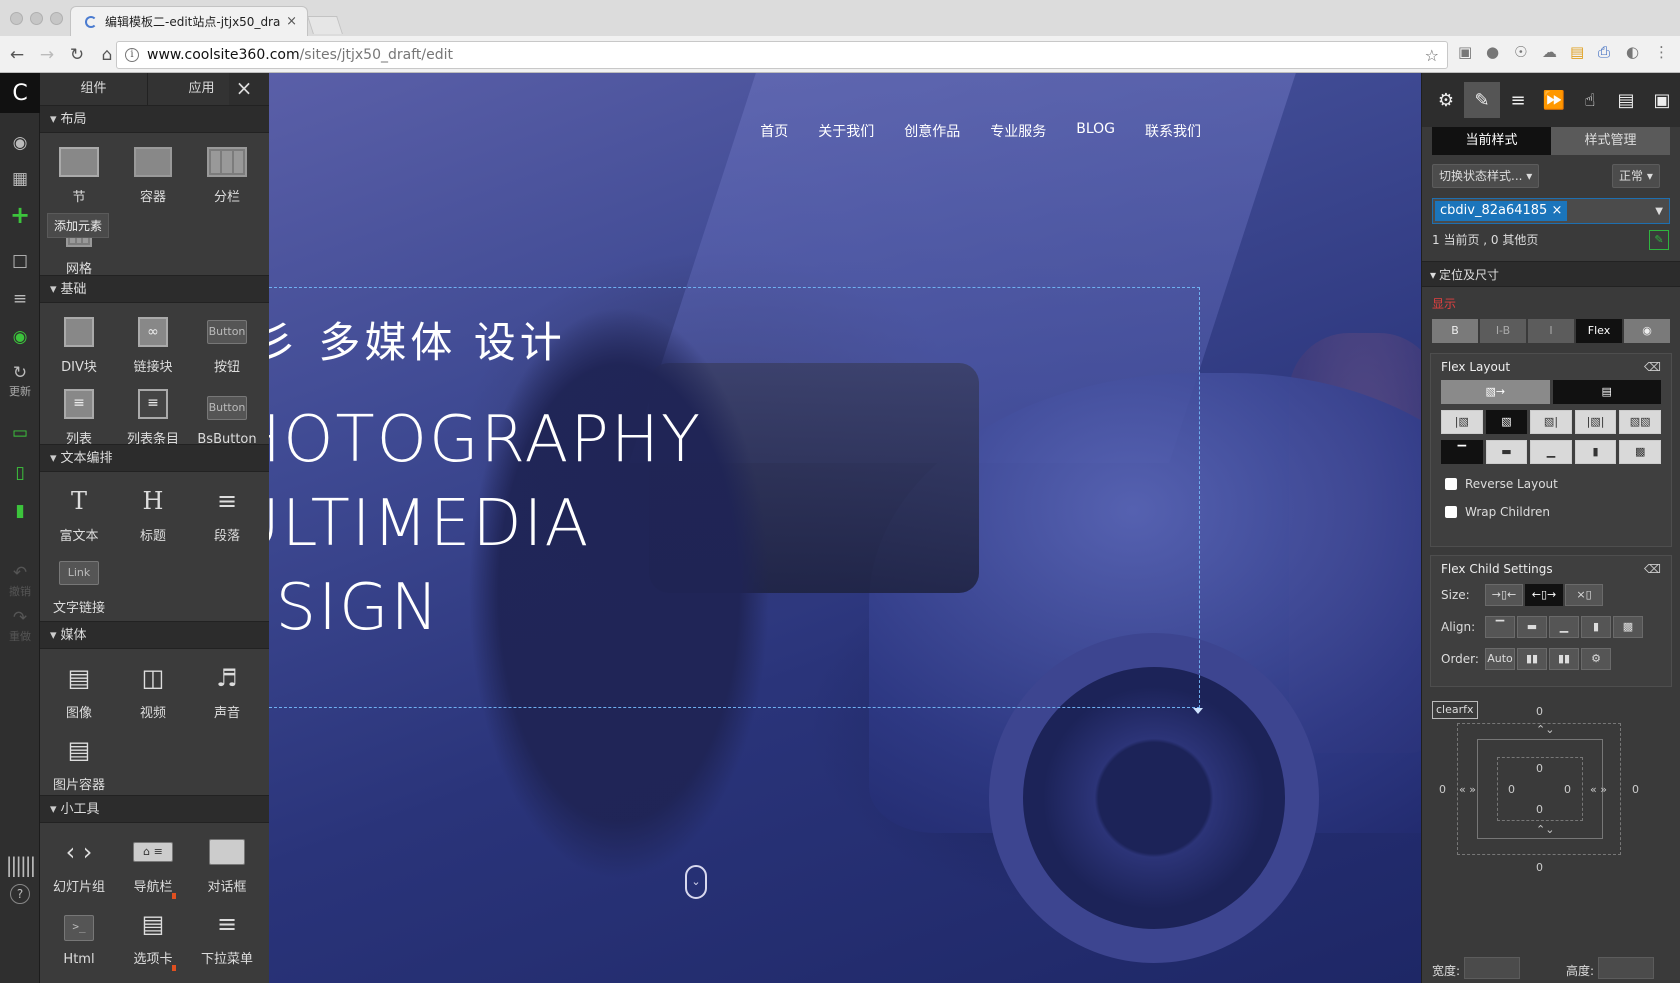  I want to click on component-rich-text: T 富文本, so click(79, 512).